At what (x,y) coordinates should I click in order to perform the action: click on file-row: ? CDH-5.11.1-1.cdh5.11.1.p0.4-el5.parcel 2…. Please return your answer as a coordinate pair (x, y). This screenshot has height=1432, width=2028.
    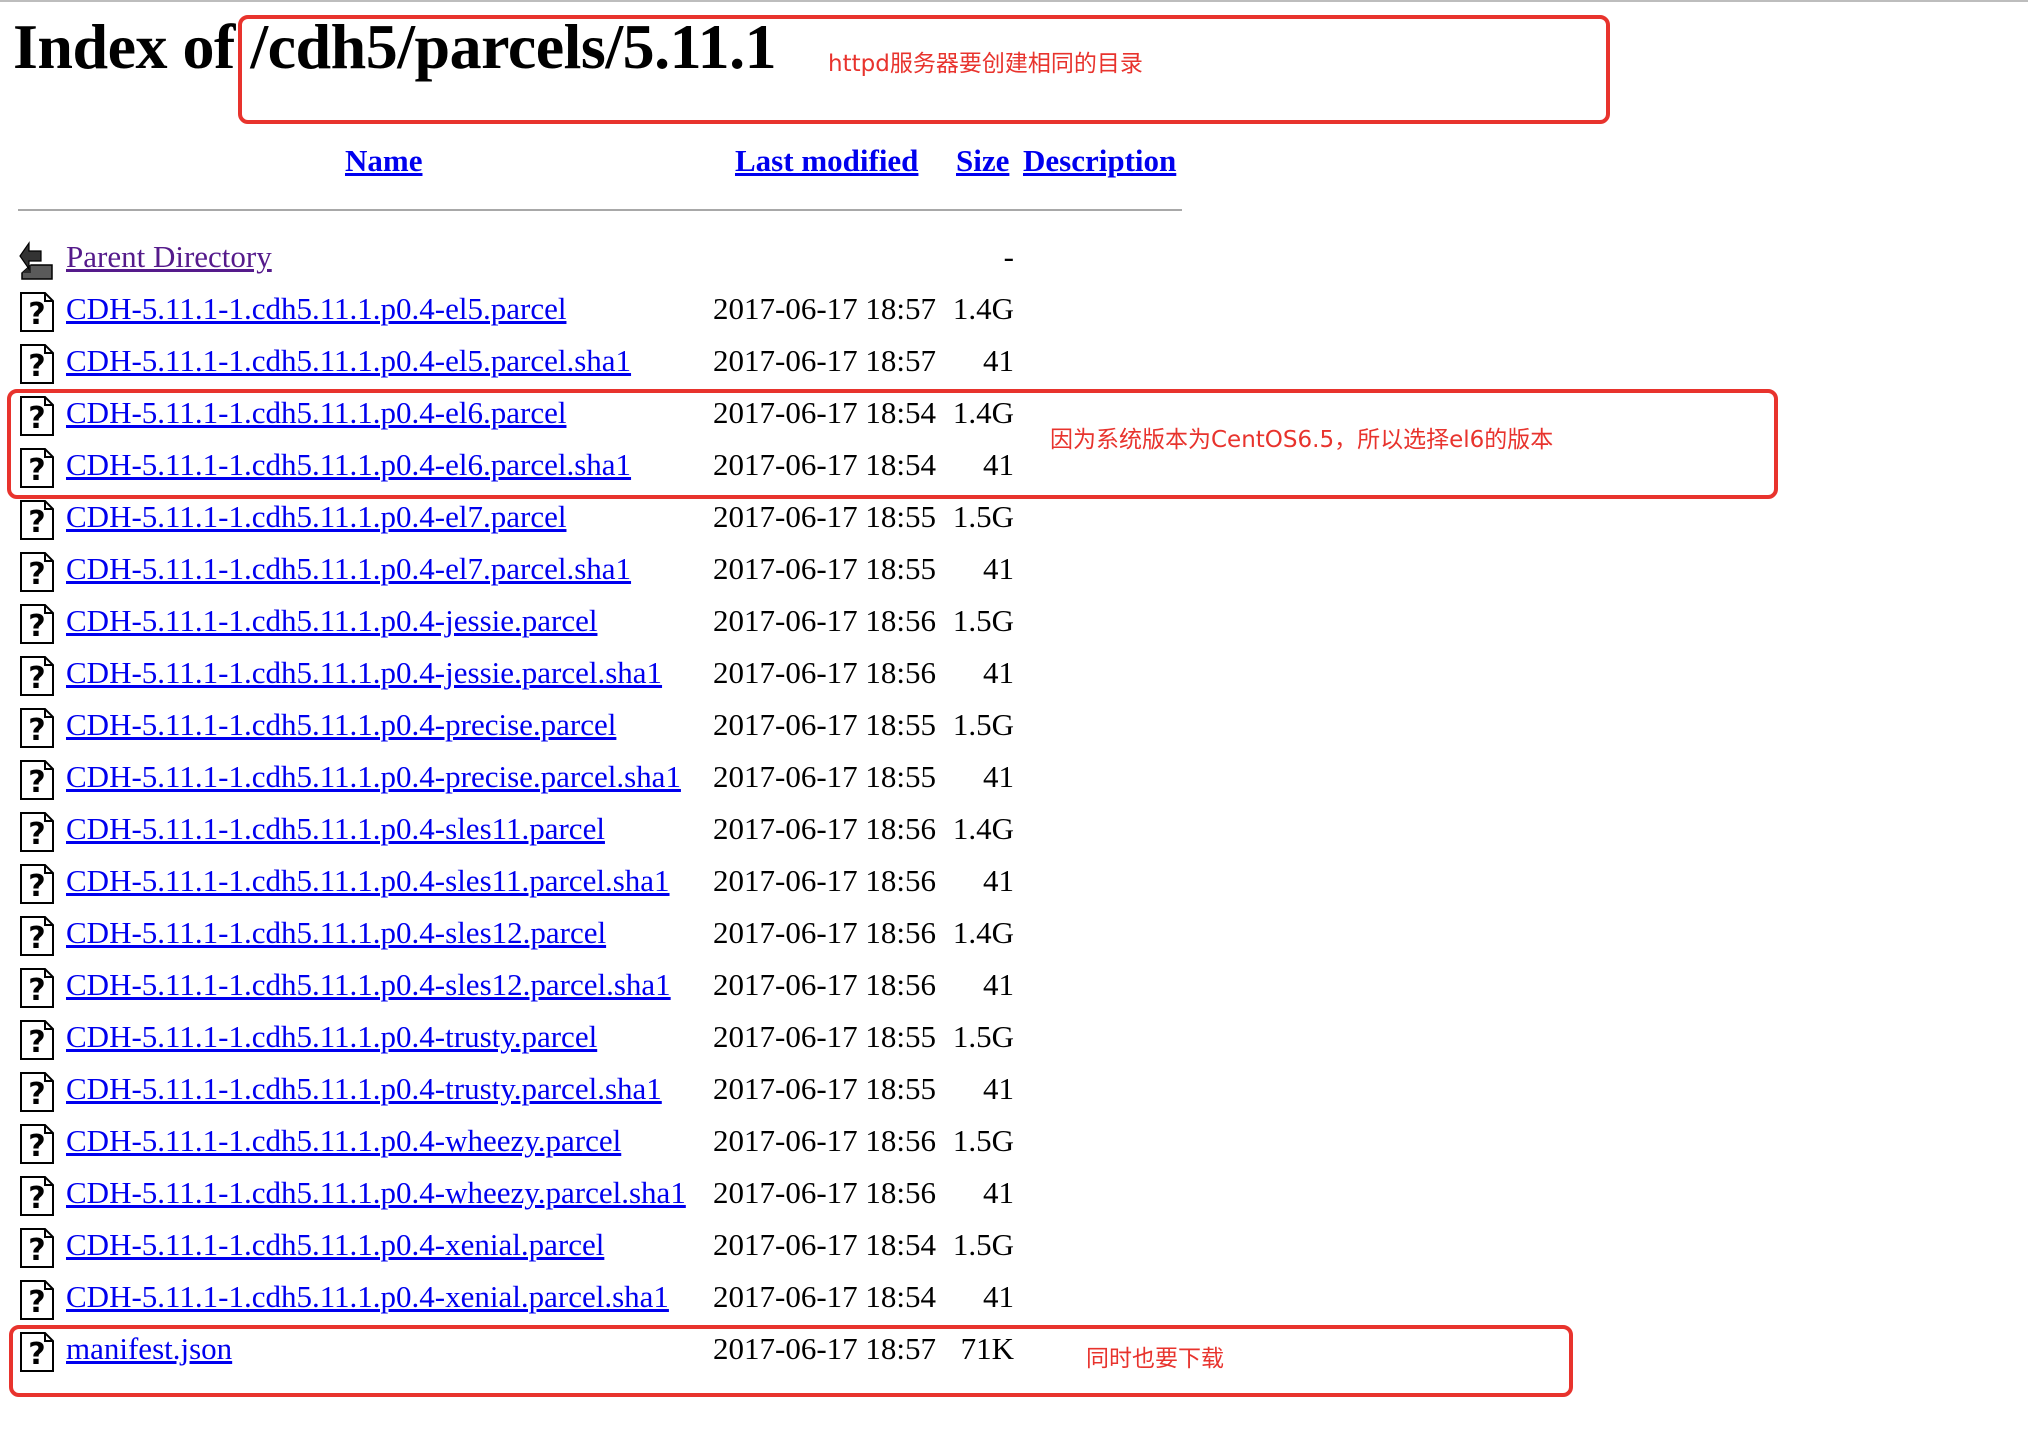
    Looking at the image, I should click on (550, 311).